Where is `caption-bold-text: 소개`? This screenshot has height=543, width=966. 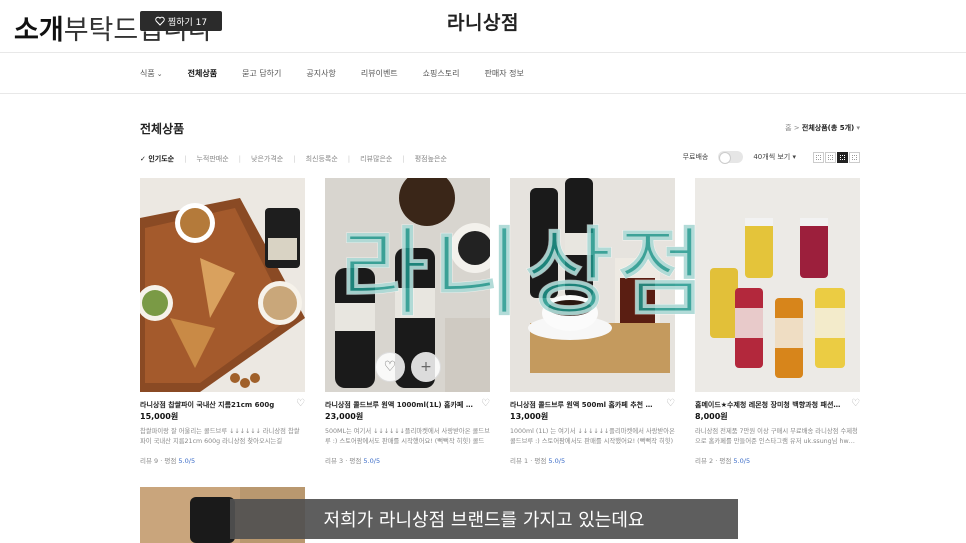
caption-bold-text: 소개 is located at coordinates (39, 30).